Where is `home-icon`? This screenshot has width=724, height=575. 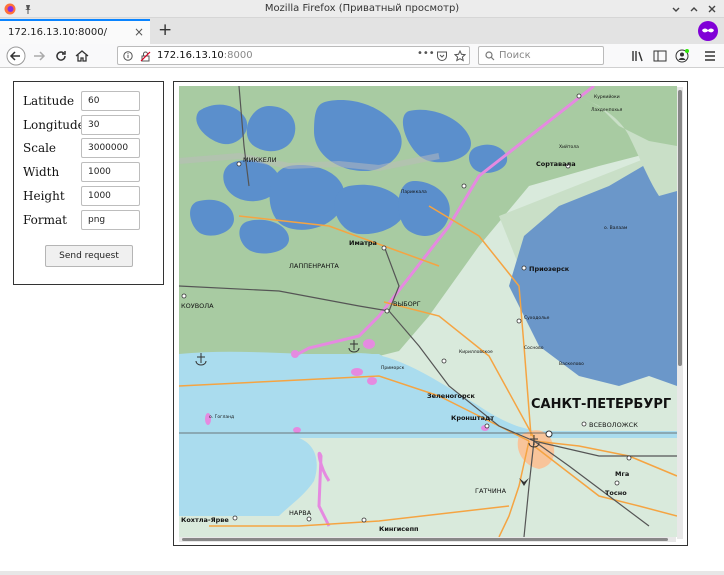
home-icon is located at coordinates (82, 56).